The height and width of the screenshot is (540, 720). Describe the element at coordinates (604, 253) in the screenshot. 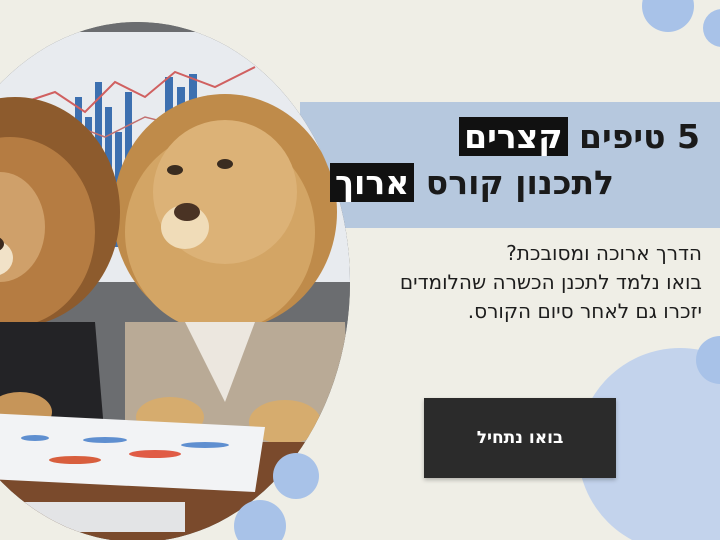

I see `body-line-1: הדרך ארוכה ומסובכת?` at that location.